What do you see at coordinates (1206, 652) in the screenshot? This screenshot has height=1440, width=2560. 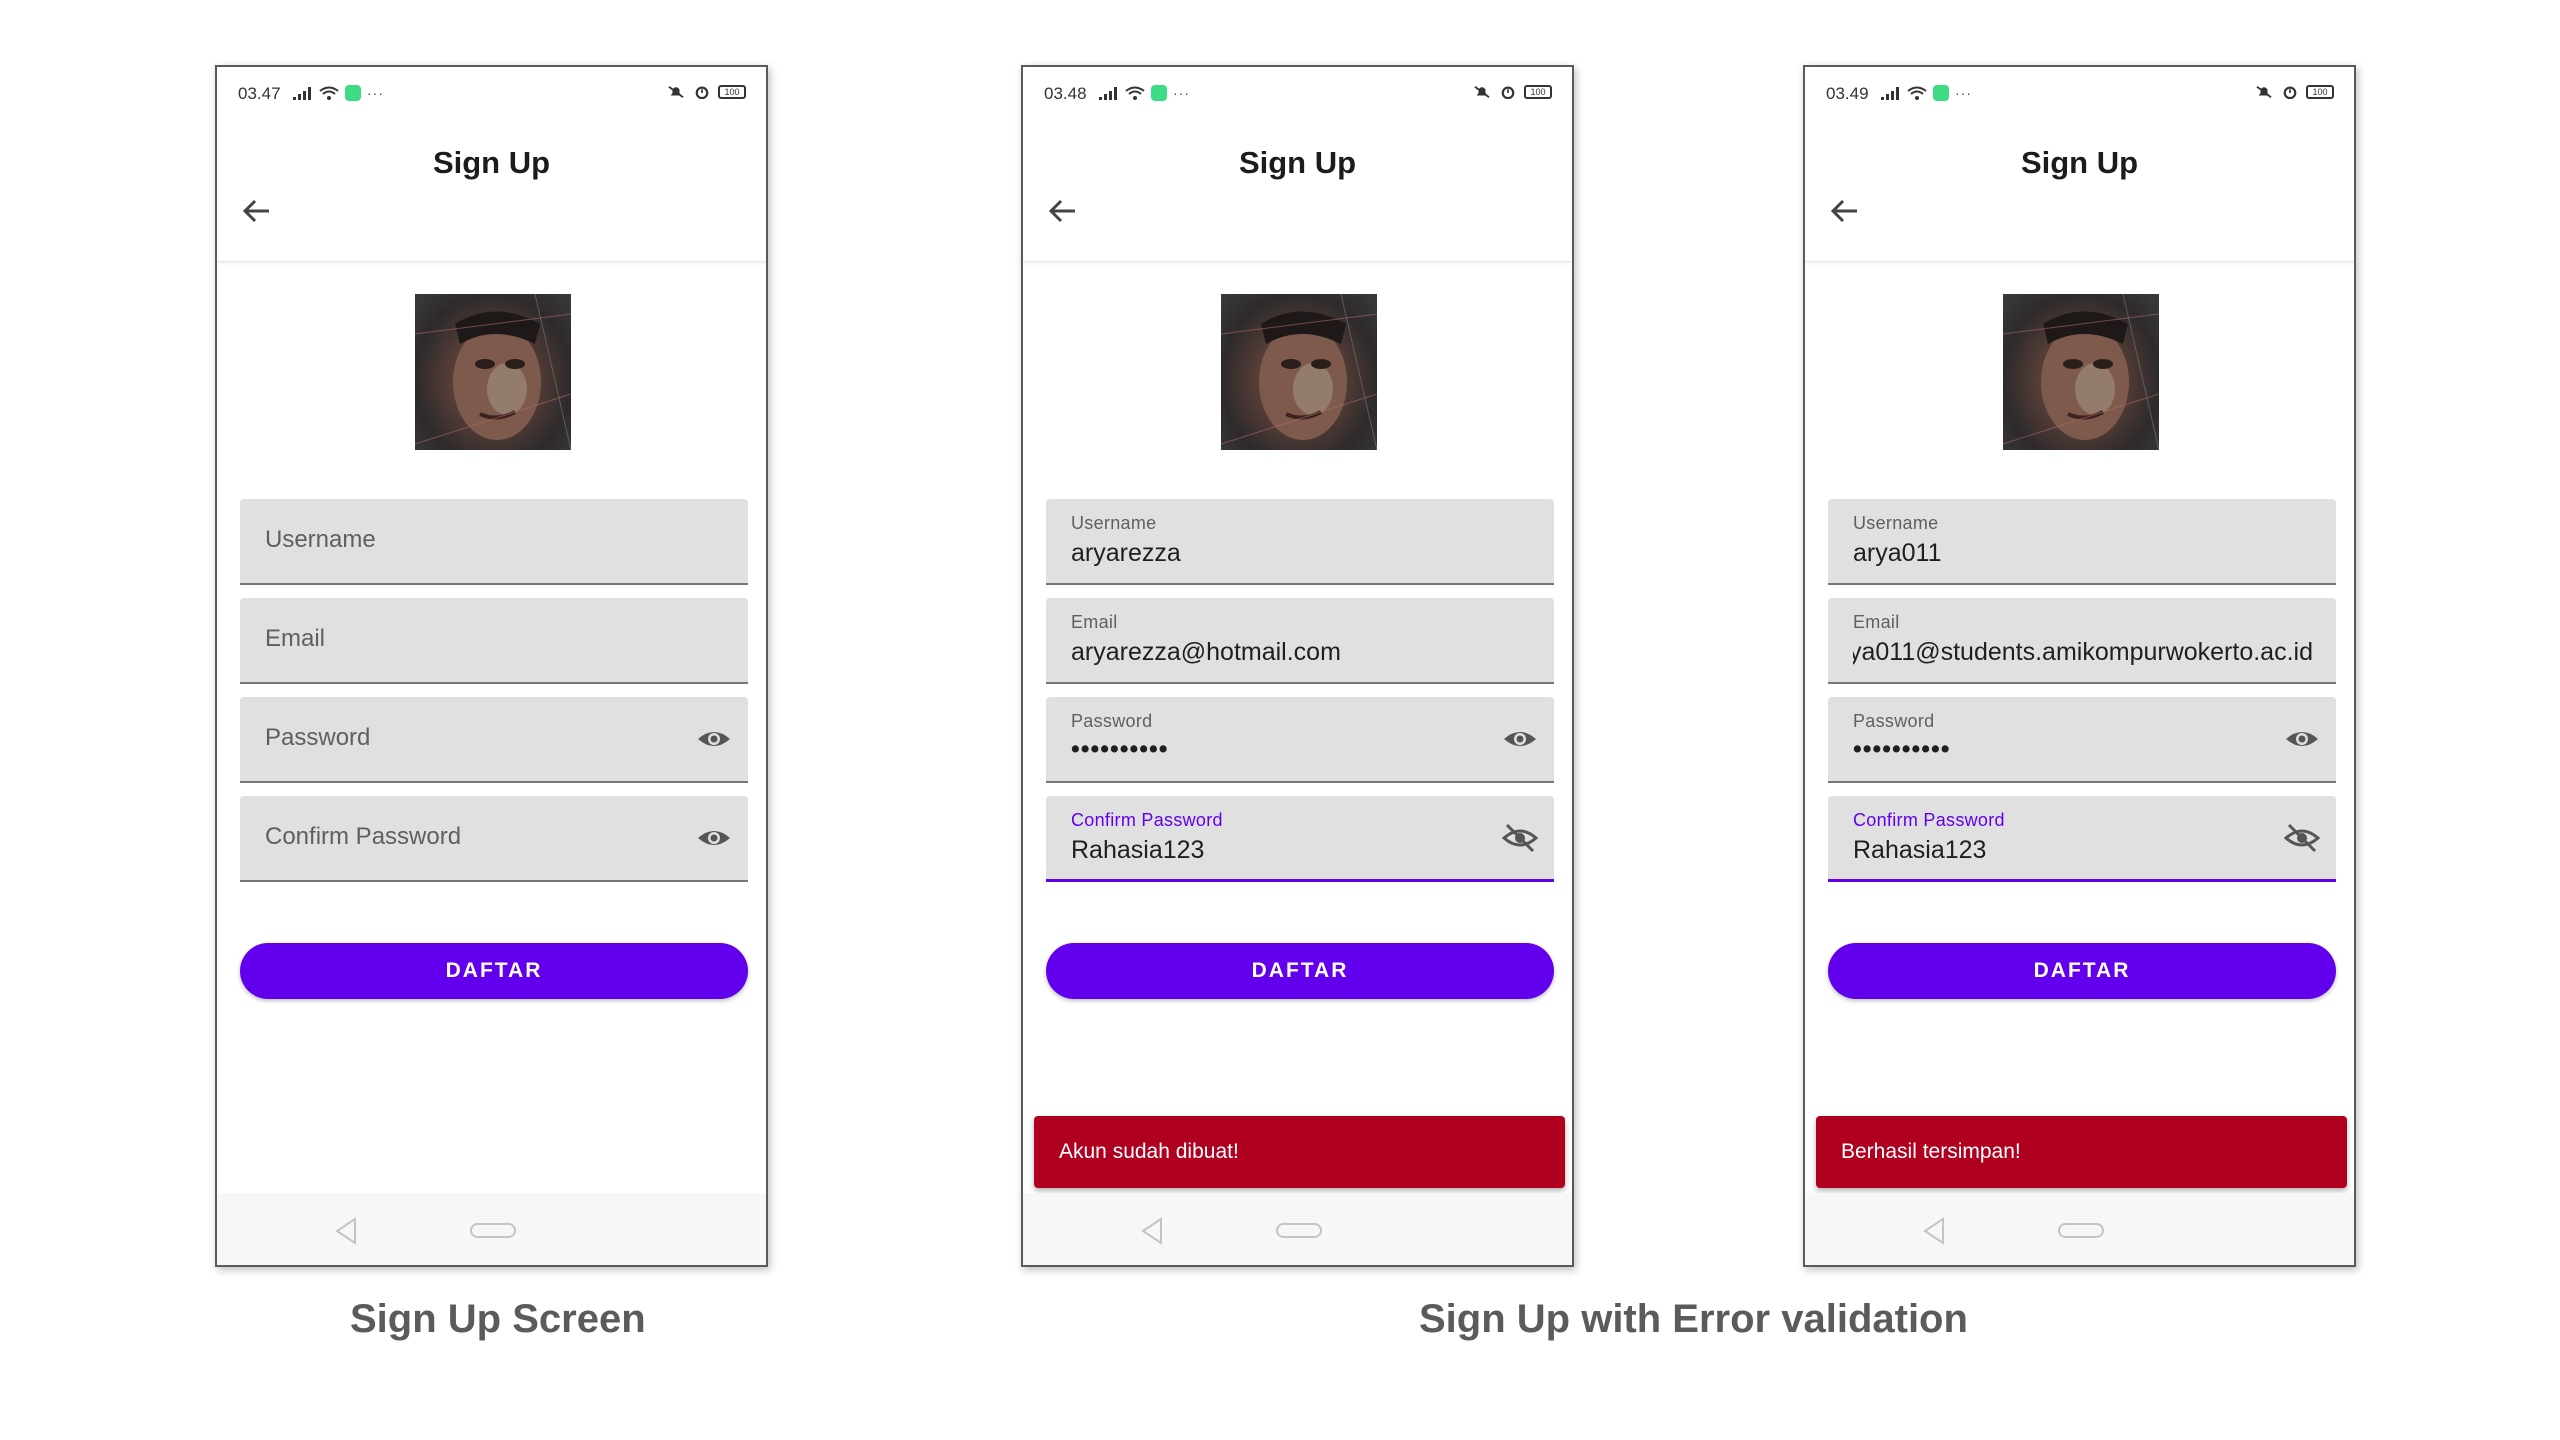 I see `email-value: aryarezza@hotmail.com` at bounding box center [1206, 652].